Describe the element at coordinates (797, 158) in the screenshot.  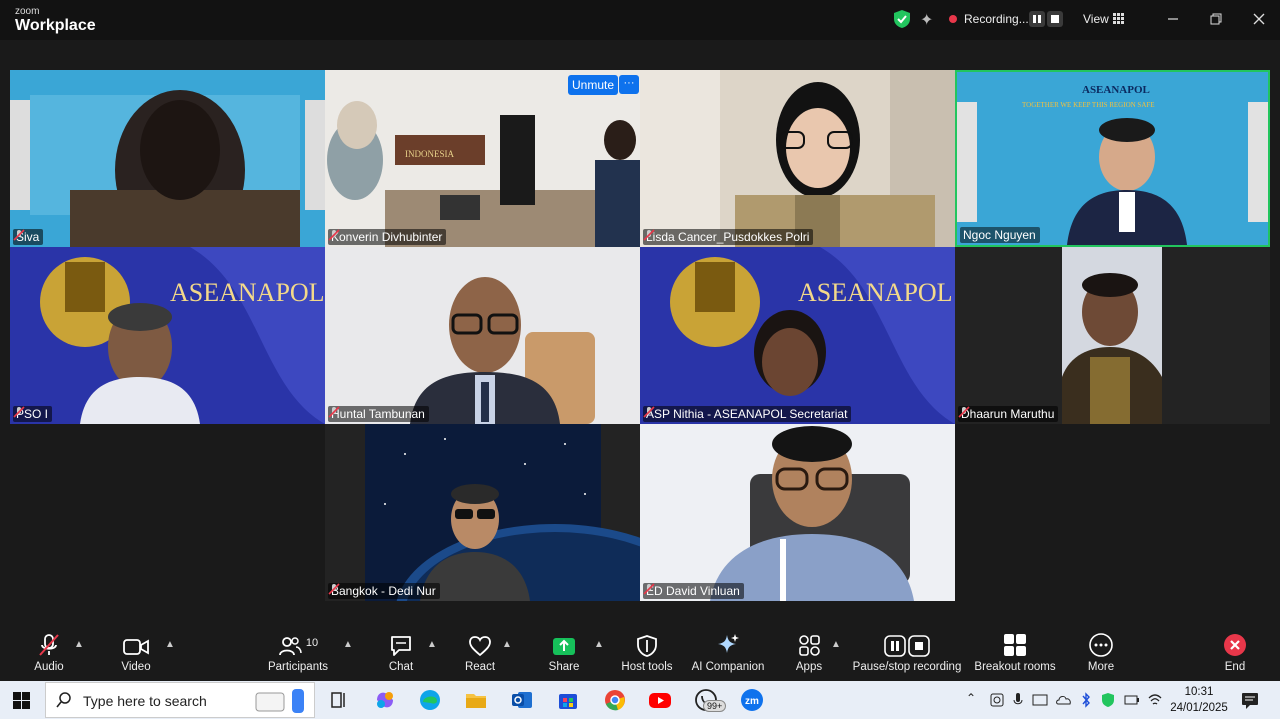
I see `video-tile-lisda: Lisda Cancer_Pusdokkes Polri` at that location.